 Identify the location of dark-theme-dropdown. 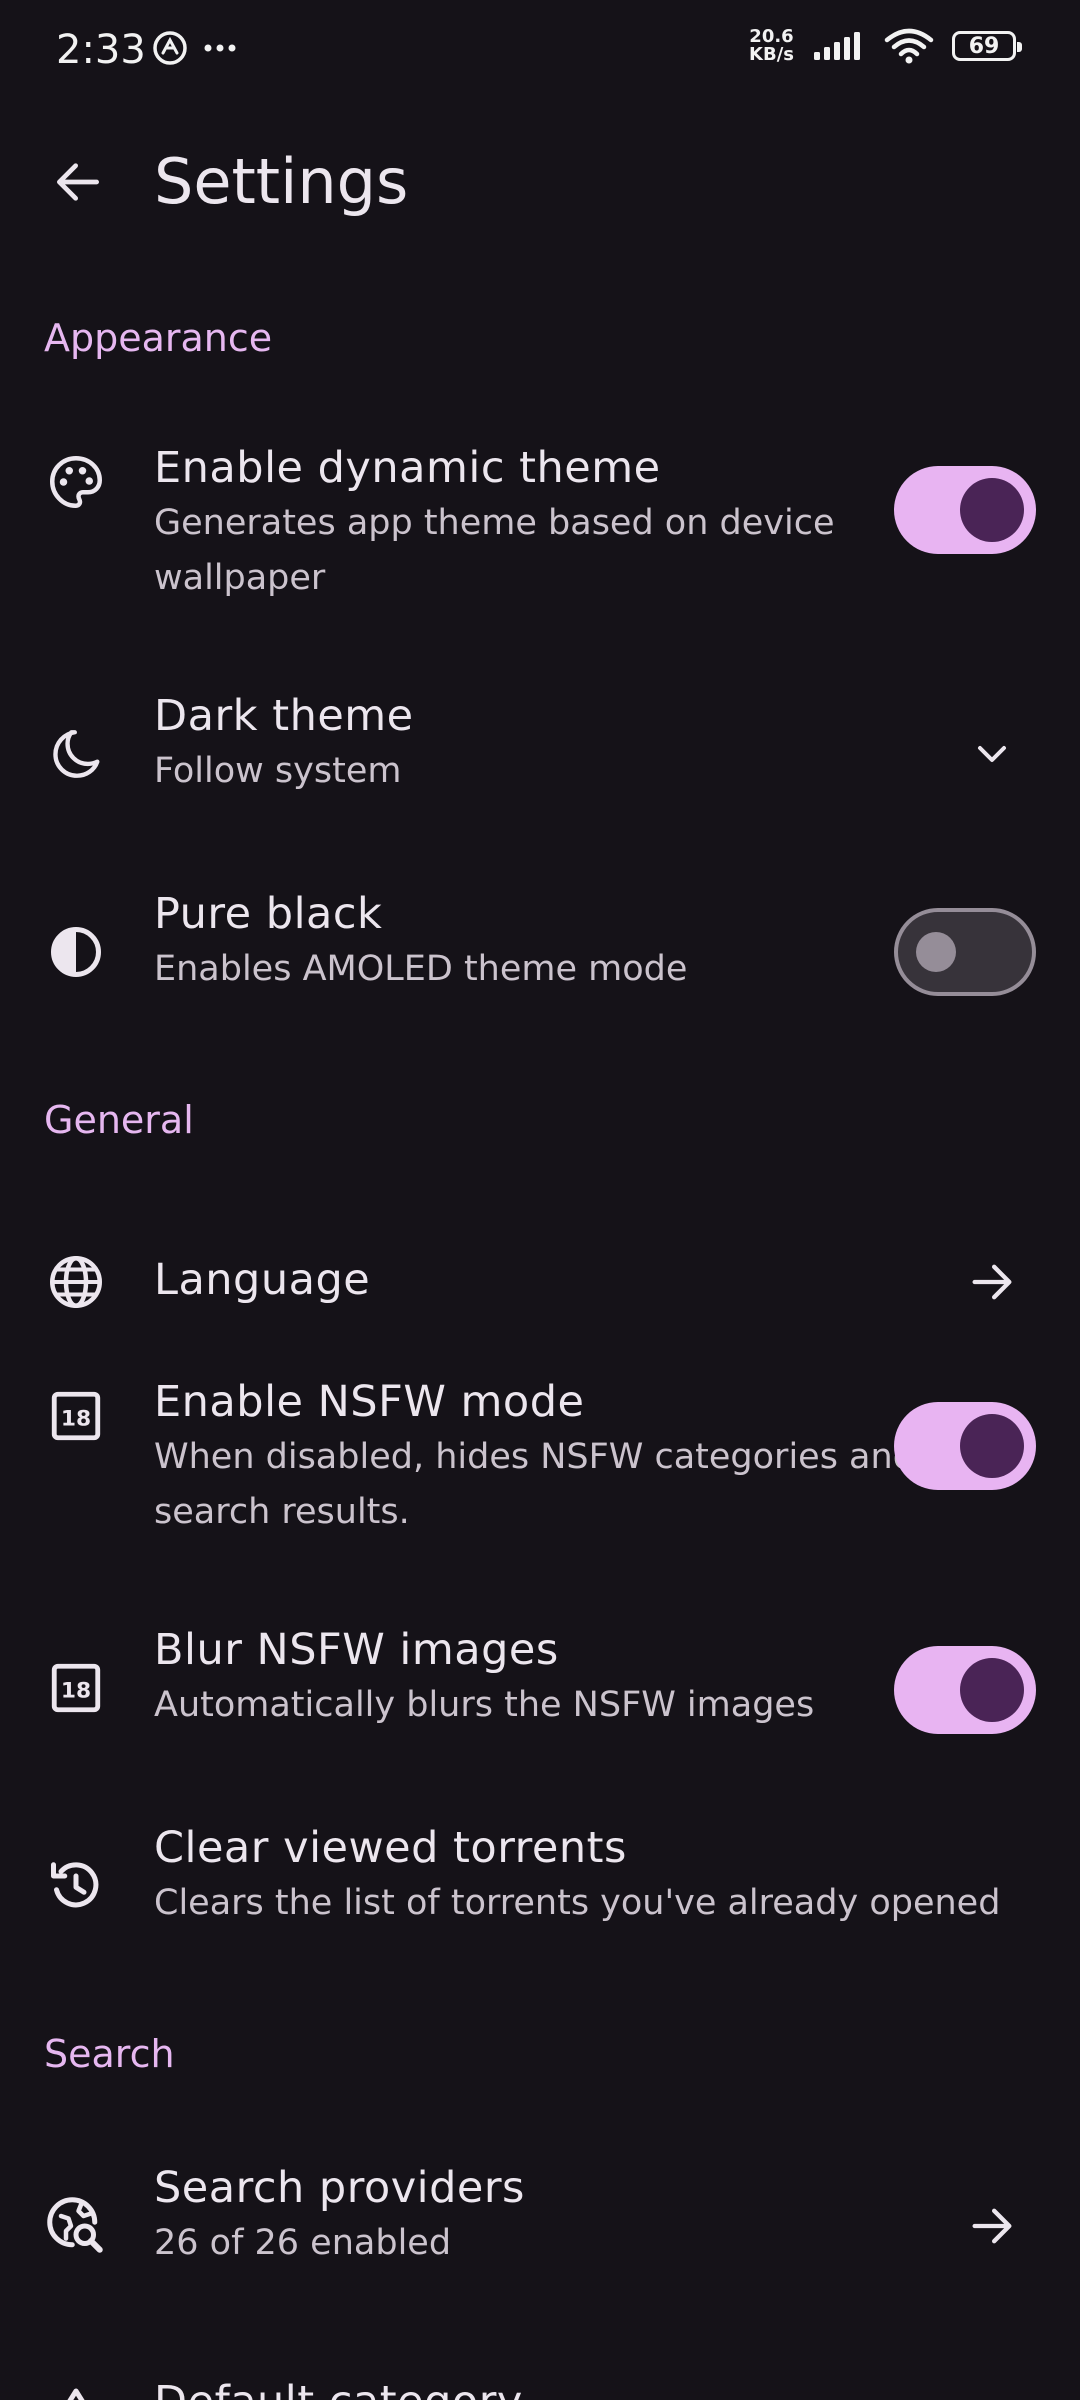
(992, 754).